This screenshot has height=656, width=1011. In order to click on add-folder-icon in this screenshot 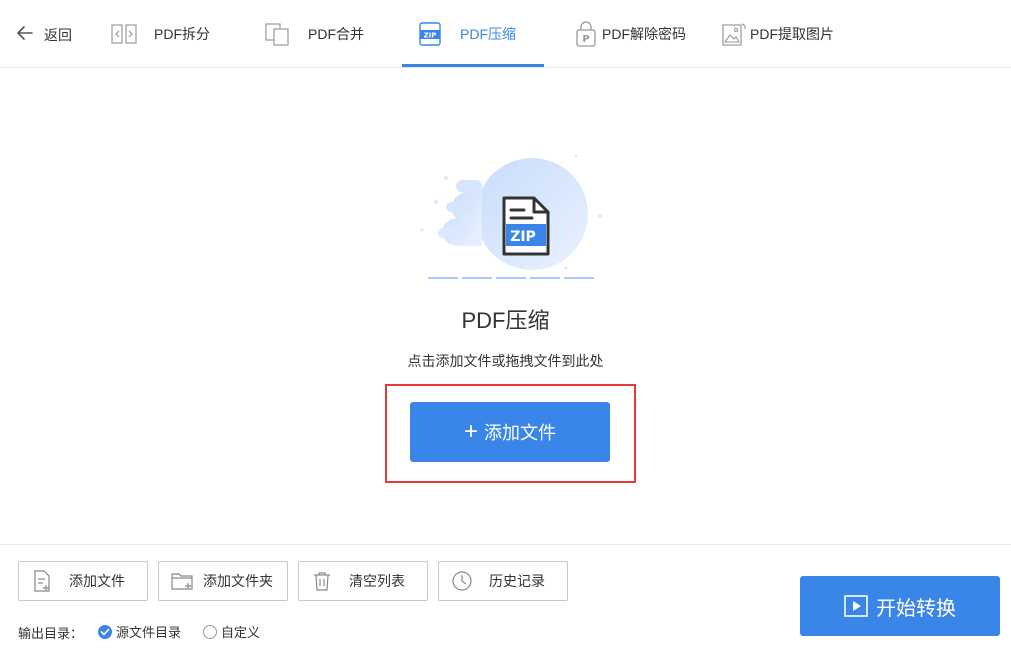, I will do `click(182, 581)`.